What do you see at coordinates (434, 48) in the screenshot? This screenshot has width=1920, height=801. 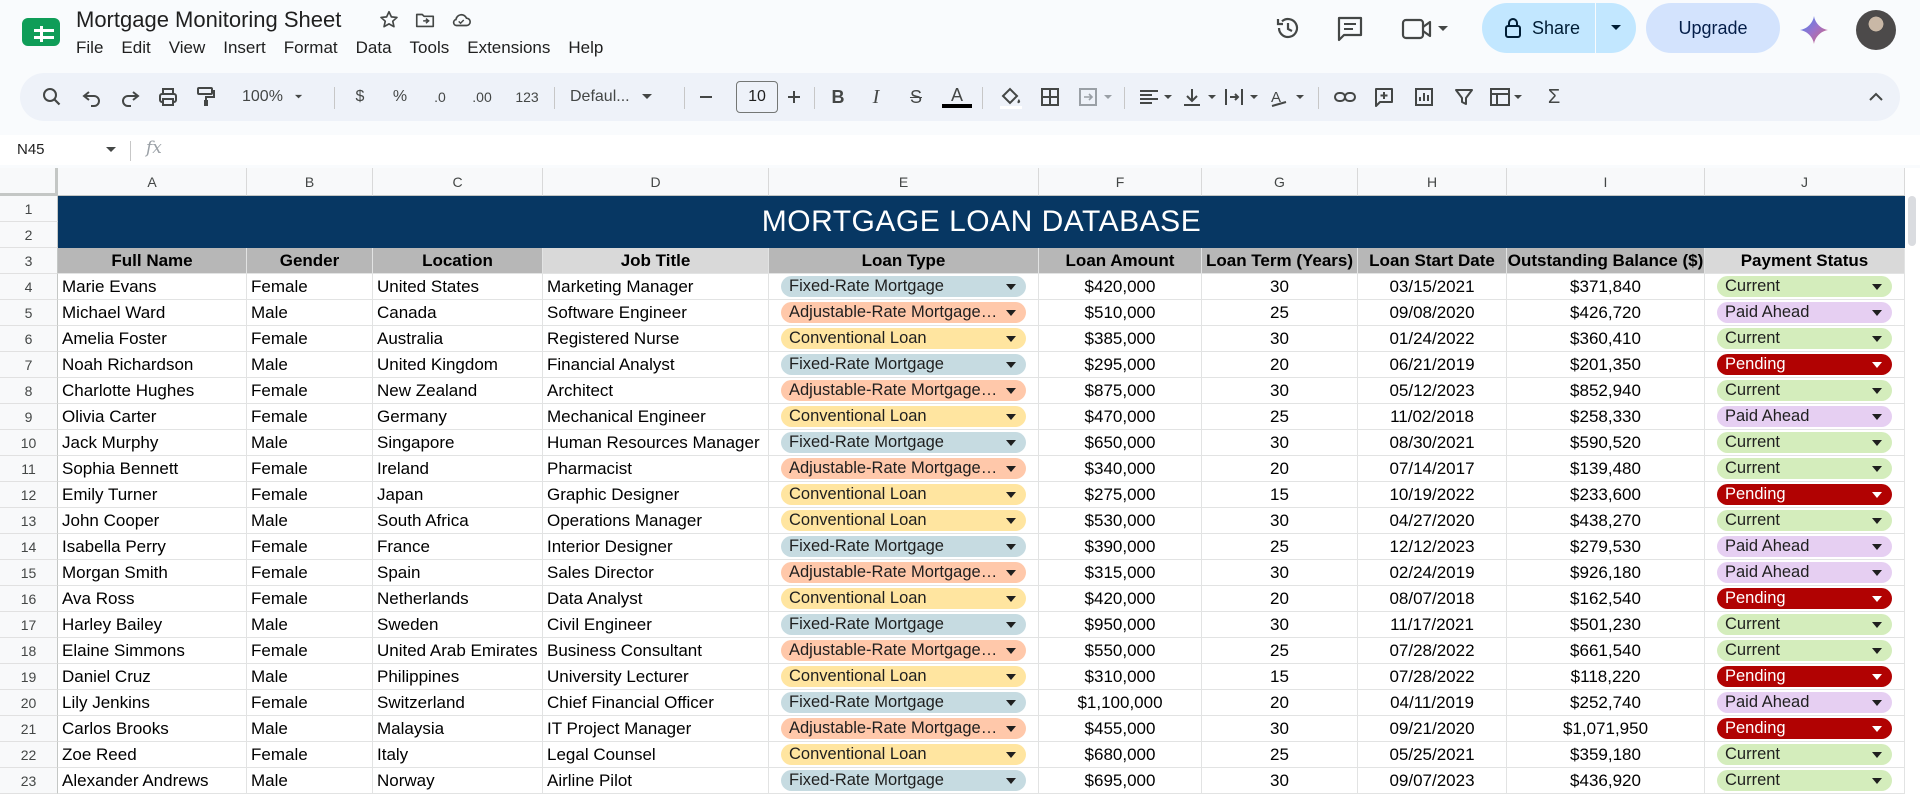 I see `menu-tools: Tools` at bounding box center [434, 48].